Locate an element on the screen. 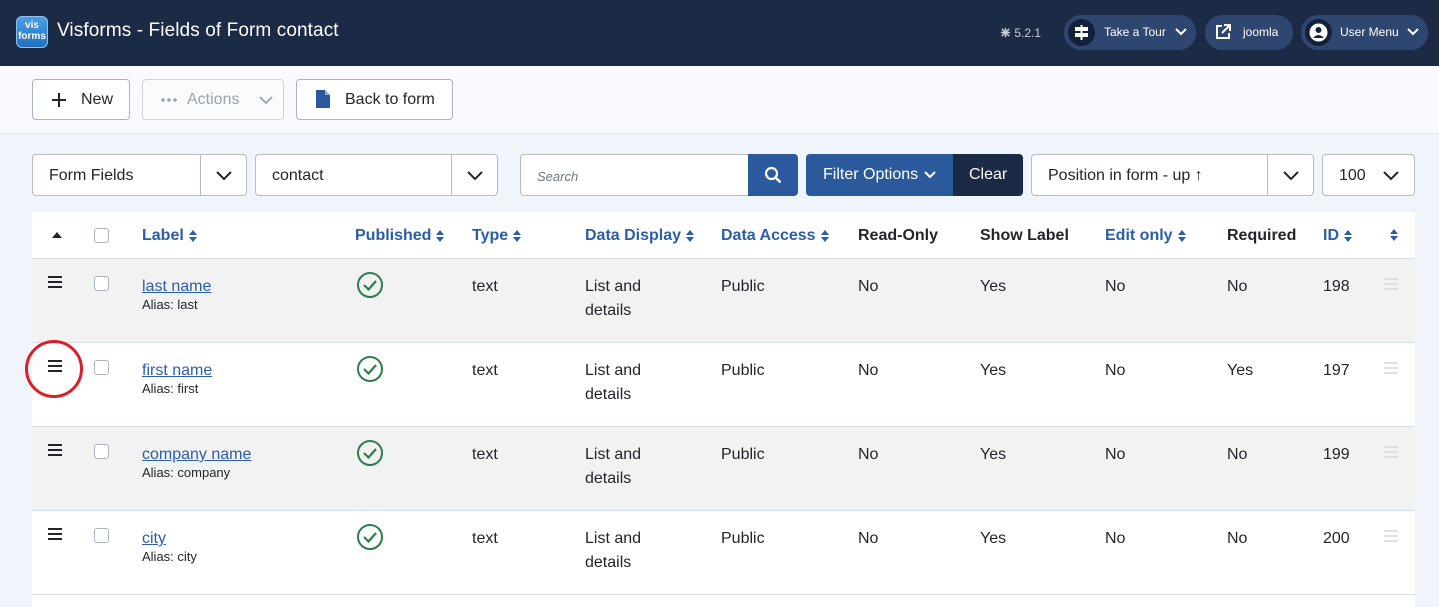  th-edit-only: Edit only is located at coordinates (1146, 236).